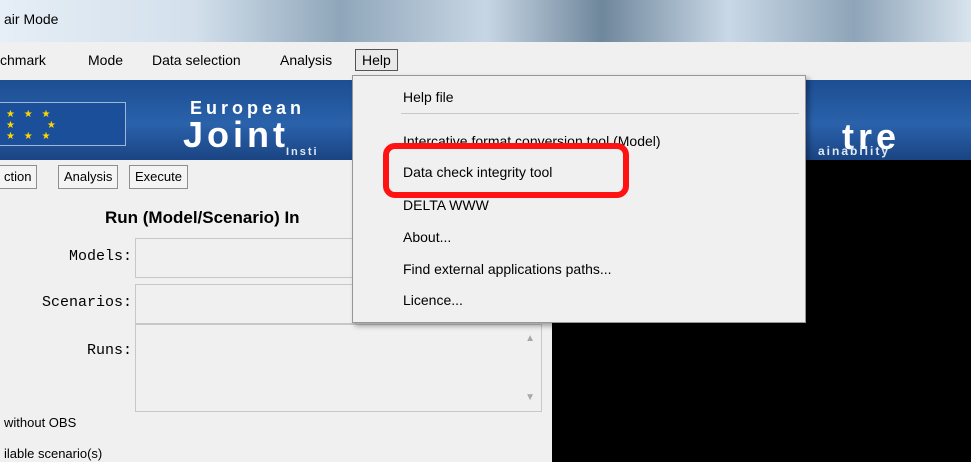 This screenshot has height=462, width=971. What do you see at coordinates (485, 21) in the screenshot?
I see `title-bar: air Mode` at bounding box center [485, 21].